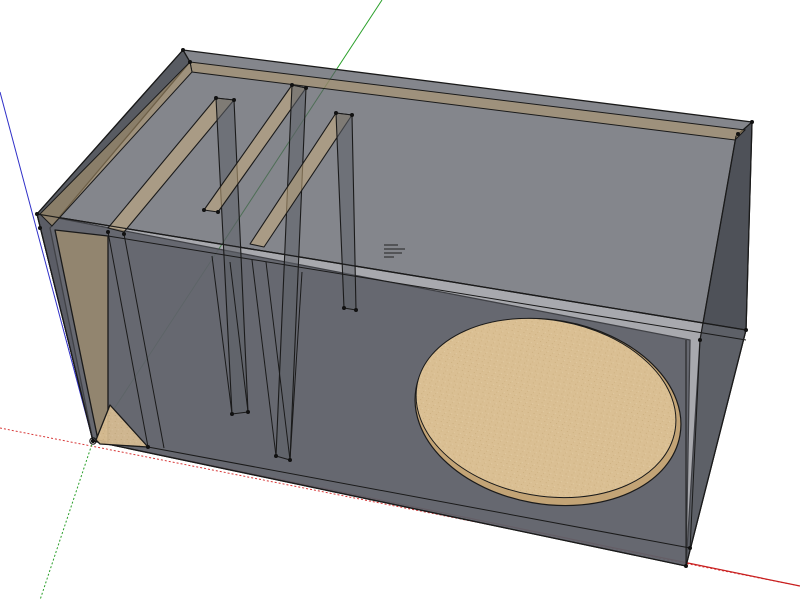  Describe the element at coordinates (81, 336) in the screenshot. I see `left-inner-wood-strip` at that location.